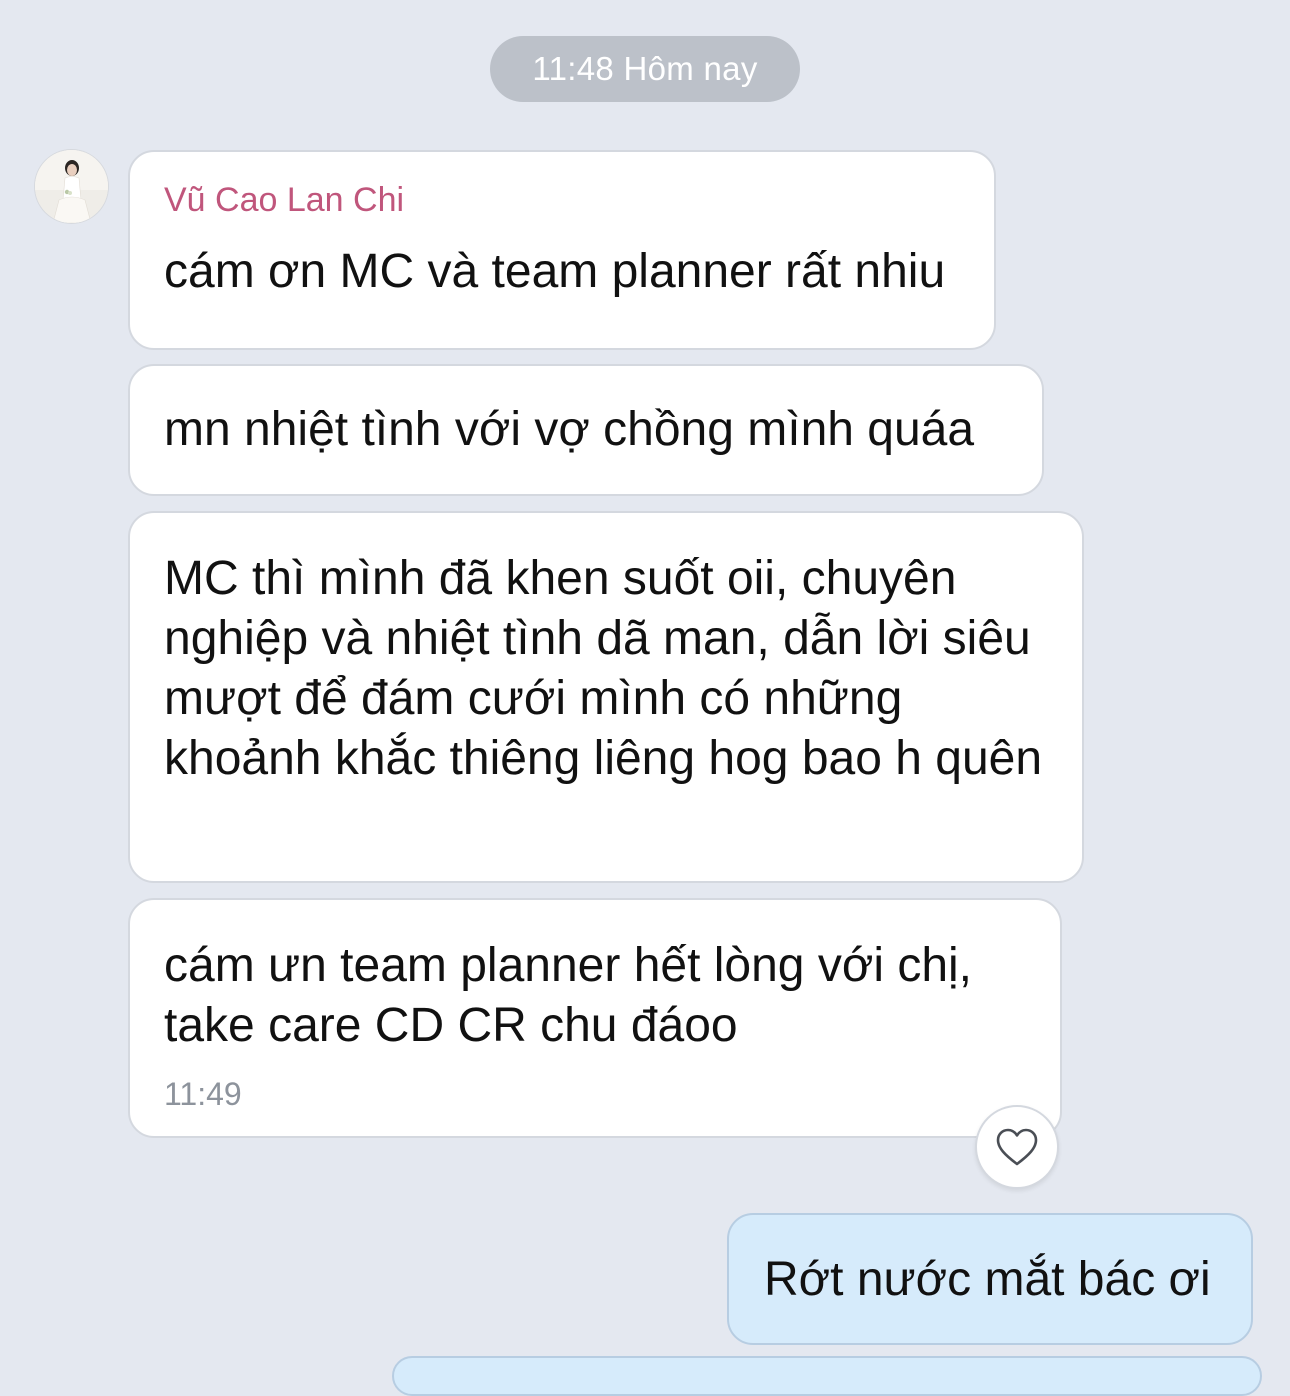  I want to click on react-button, so click(1017, 1147).